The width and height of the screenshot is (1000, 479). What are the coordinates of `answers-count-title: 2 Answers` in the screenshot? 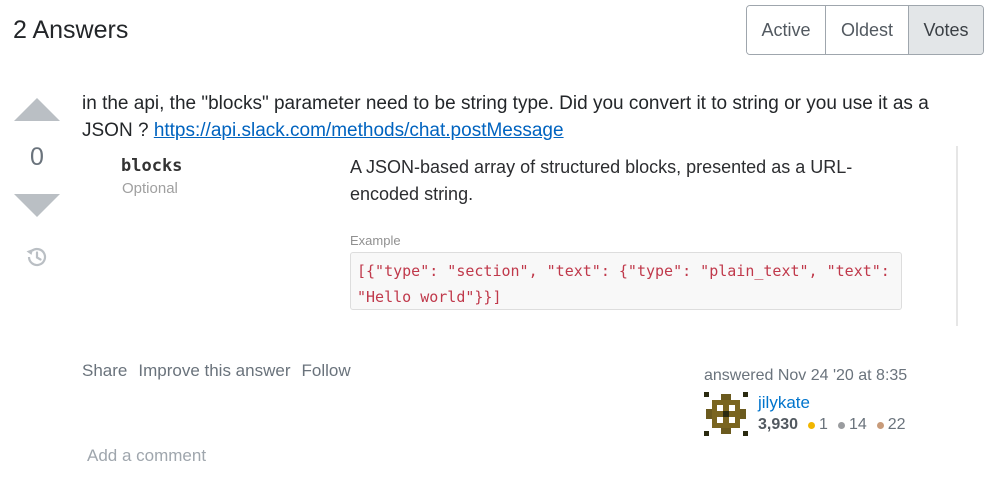 It's located at (71, 30).